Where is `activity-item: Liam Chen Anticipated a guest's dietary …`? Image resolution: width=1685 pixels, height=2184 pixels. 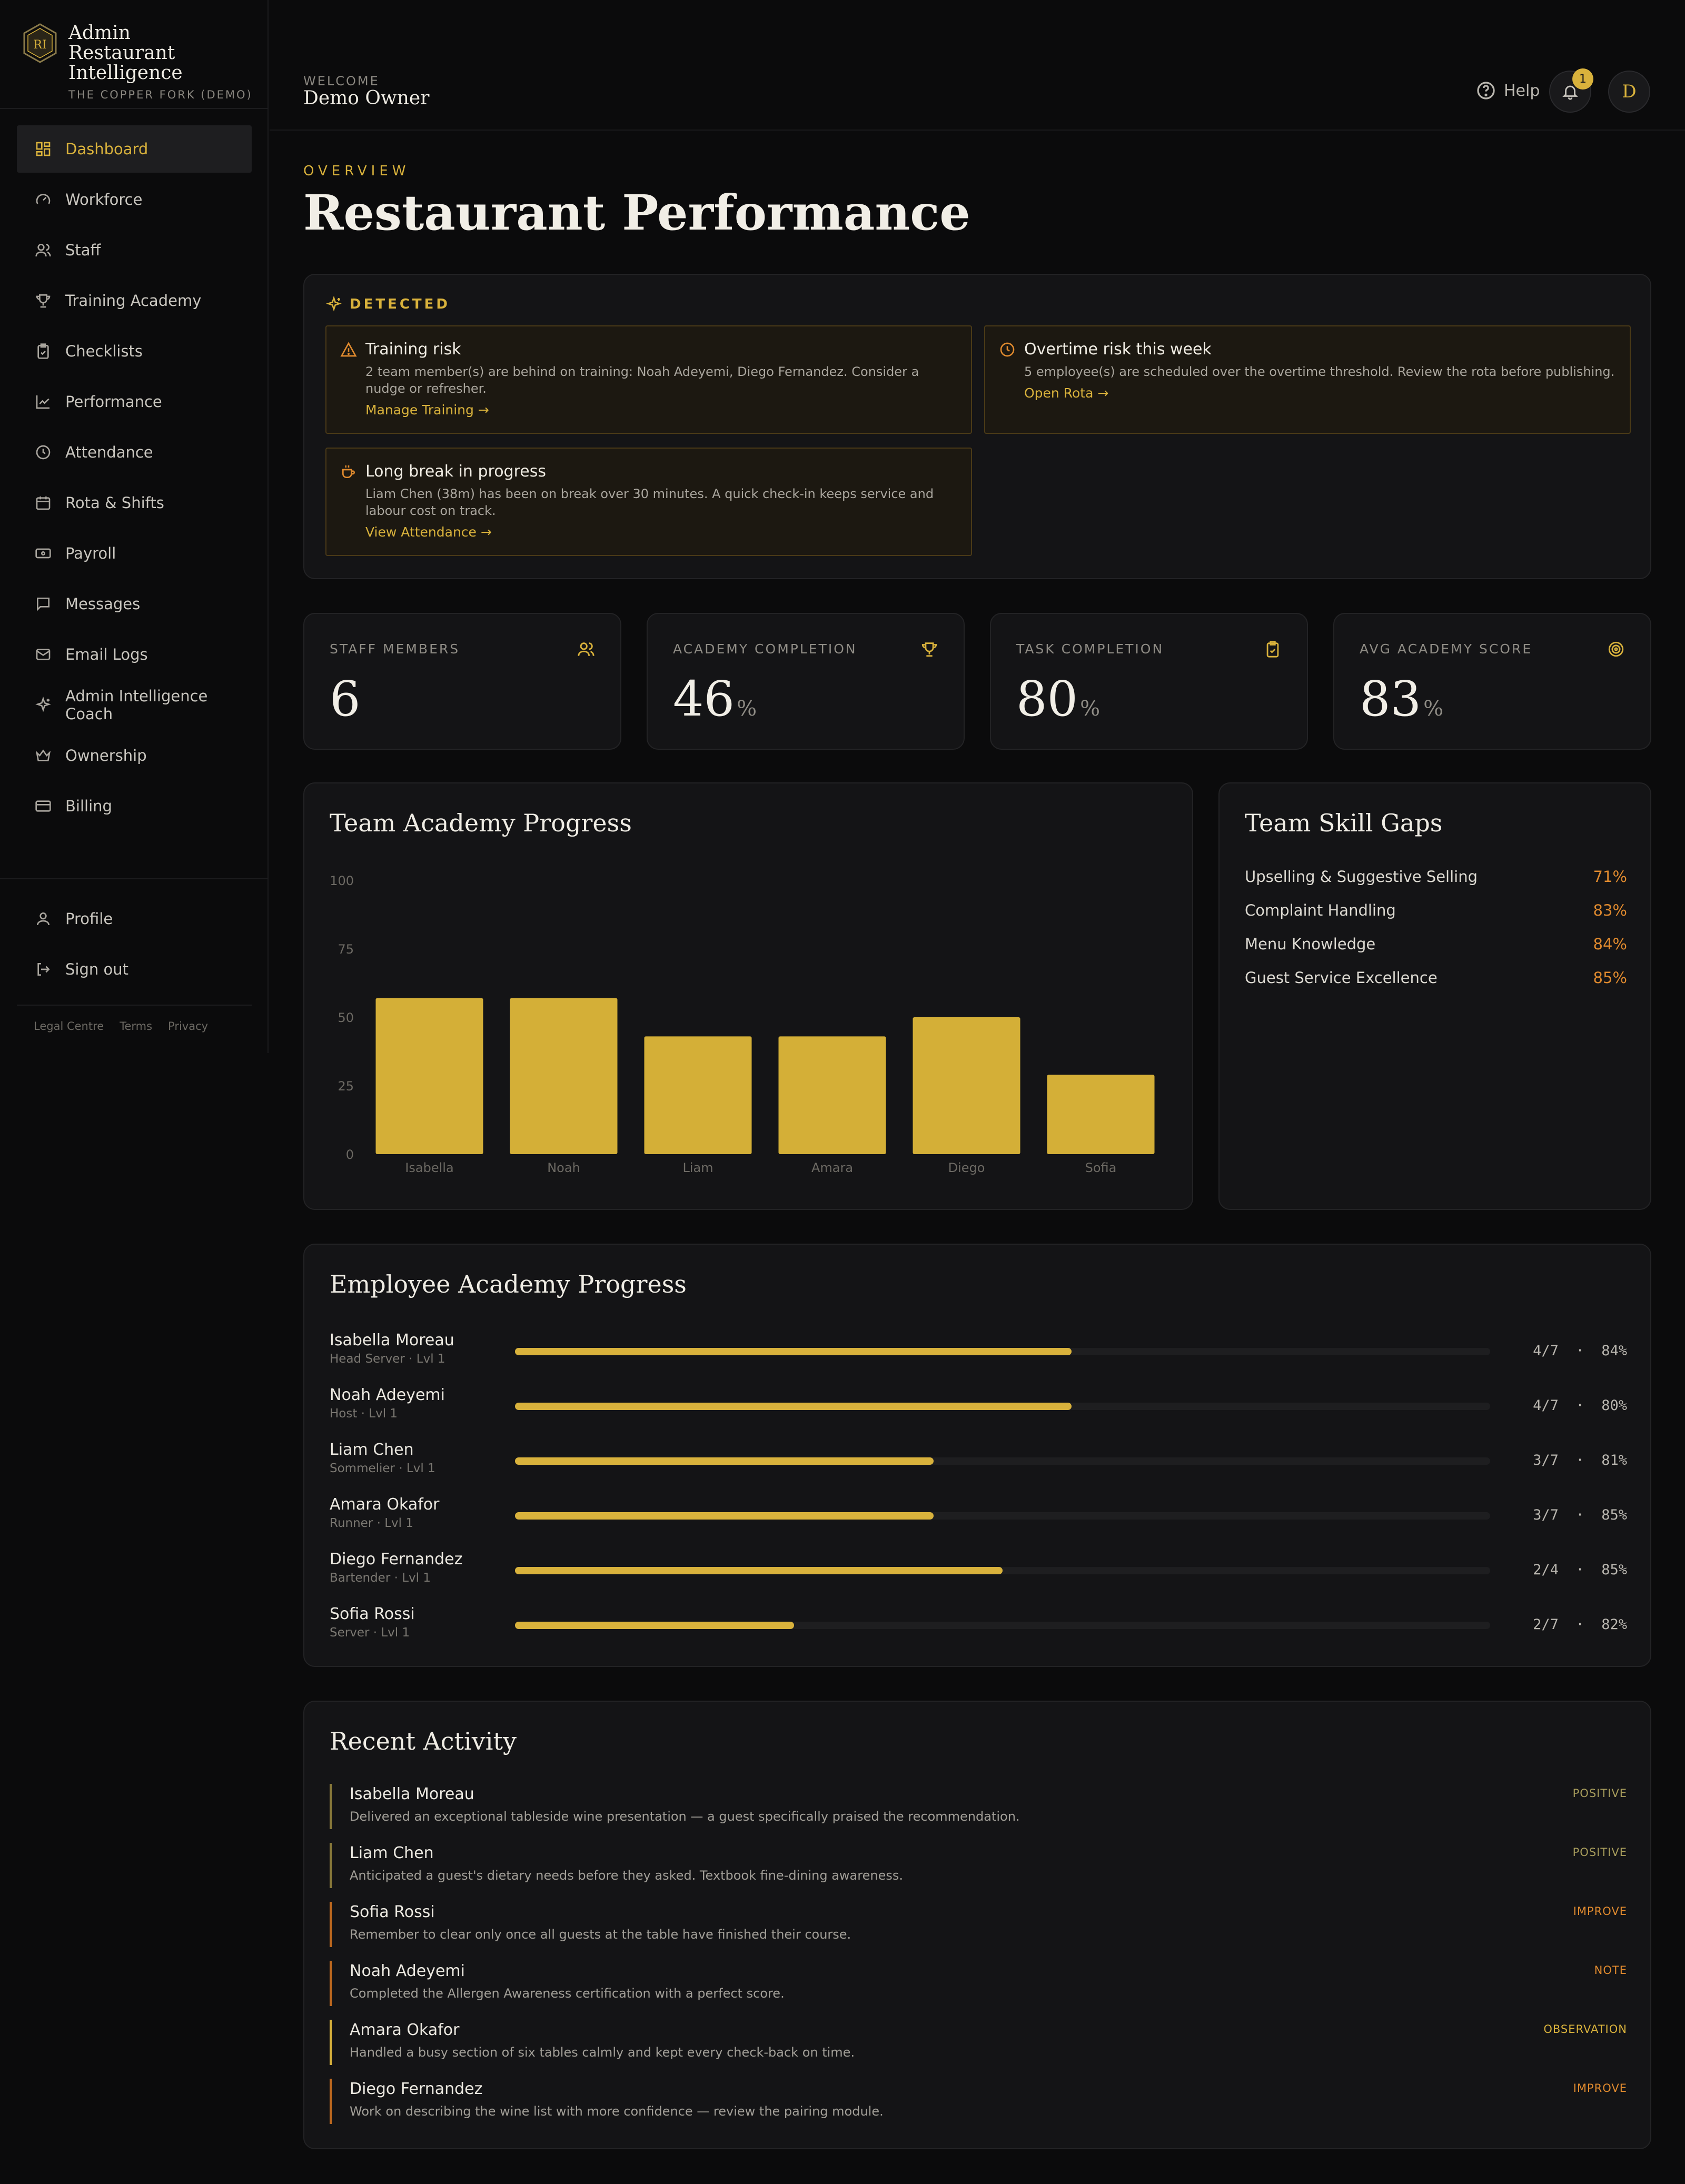 activity-item: Liam Chen Anticipated a guest's dietary … is located at coordinates (979, 1865).